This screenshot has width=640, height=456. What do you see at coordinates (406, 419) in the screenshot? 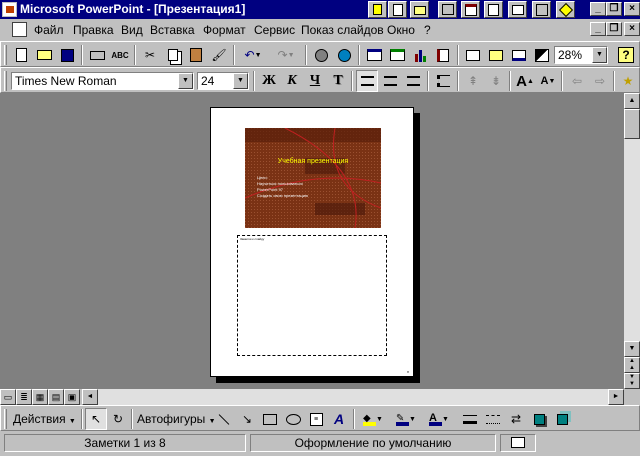
I see `line-color-icon: ✎ ▼` at bounding box center [406, 419].